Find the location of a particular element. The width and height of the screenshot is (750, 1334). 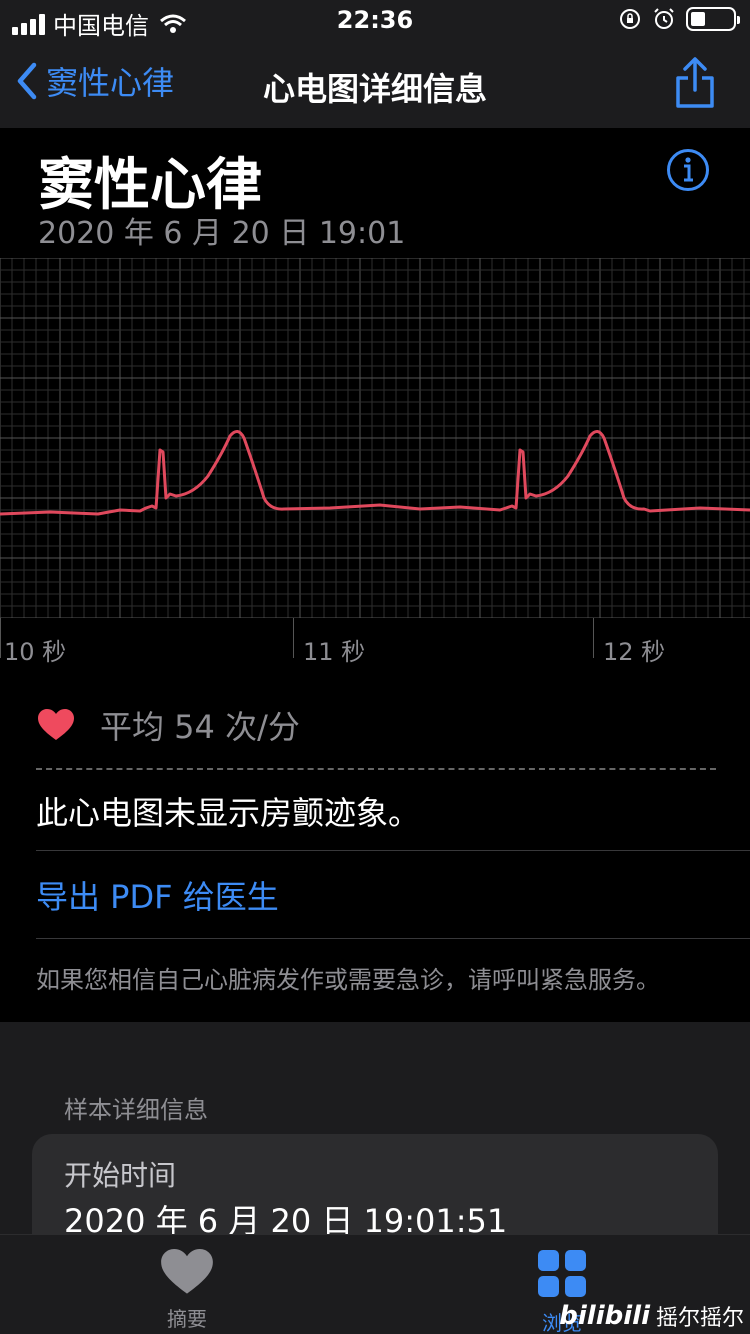

average-heart-rate: 平均 54 次/分 is located at coordinates (169, 725).